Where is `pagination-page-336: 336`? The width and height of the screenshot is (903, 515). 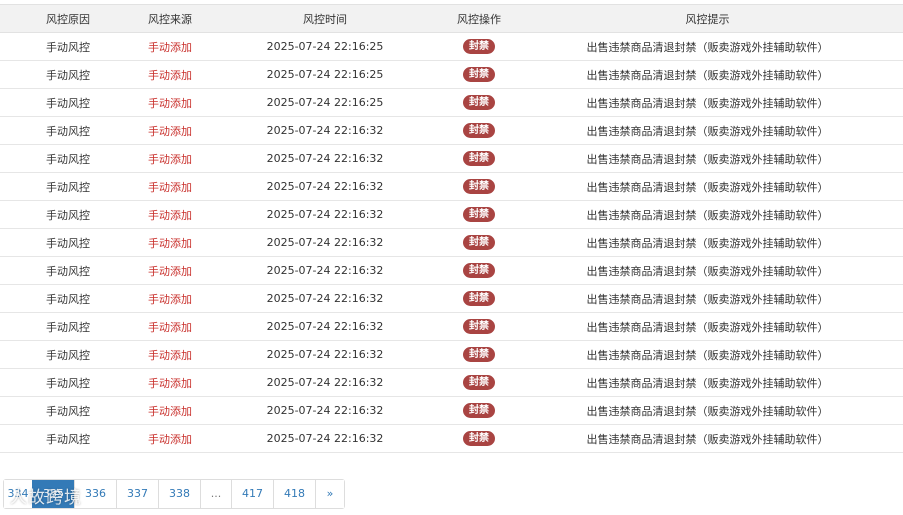
pagination-page-336: 336 is located at coordinates (95, 494).